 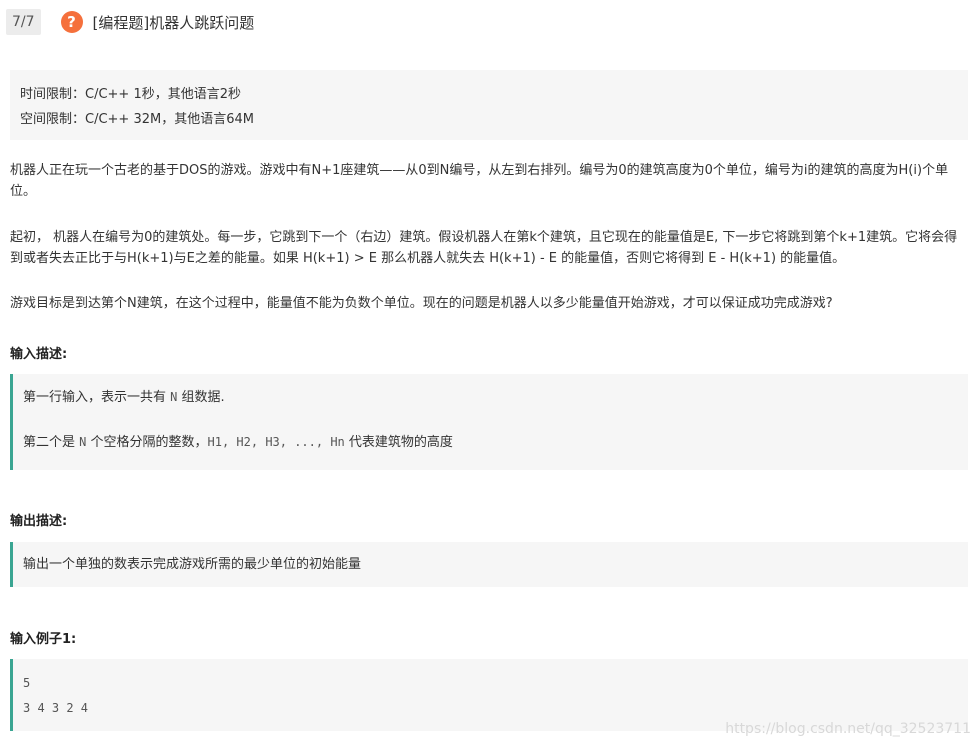 I want to click on input-desc-line-2-text-a: 第二个是, so click(x=51, y=442).